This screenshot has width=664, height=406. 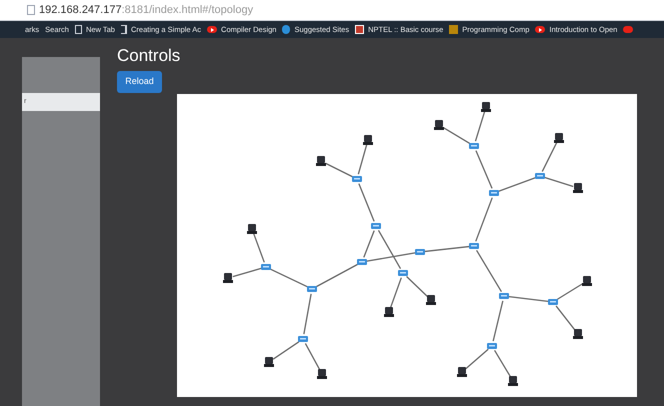 What do you see at coordinates (359, 29) in the screenshot?
I see `nptel-logo-icon` at bounding box center [359, 29].